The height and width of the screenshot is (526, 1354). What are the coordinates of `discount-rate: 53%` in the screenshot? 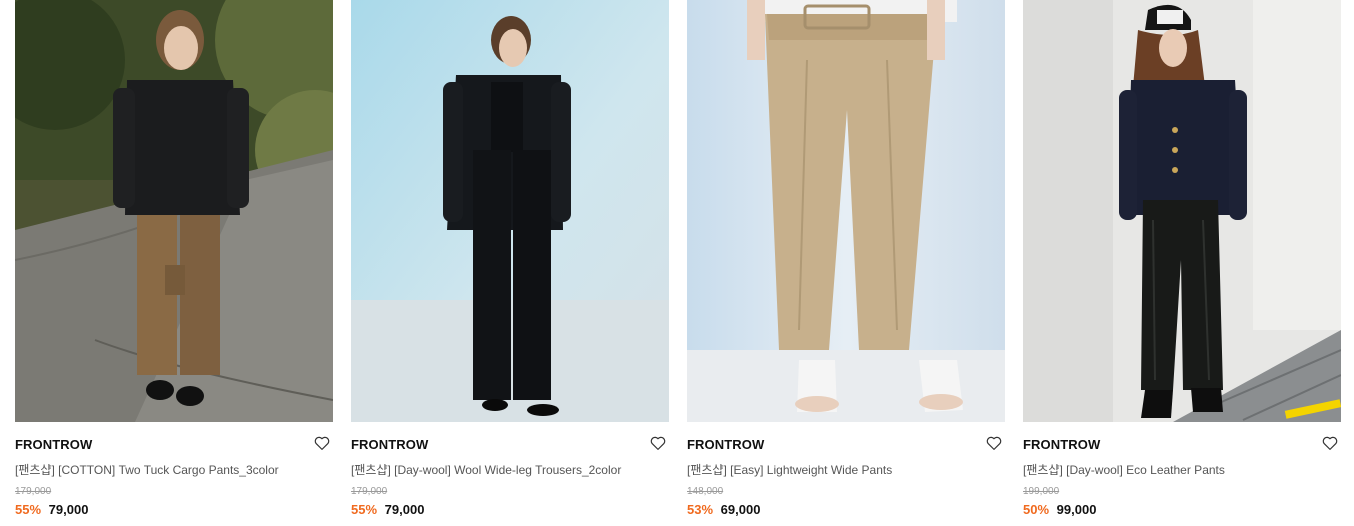 It's located at (700, 509).